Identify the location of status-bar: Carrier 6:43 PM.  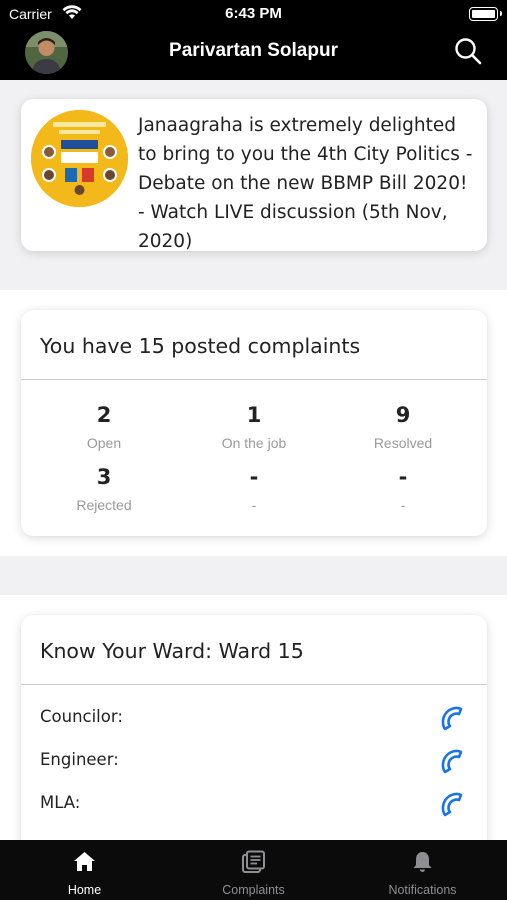
(253, 14).